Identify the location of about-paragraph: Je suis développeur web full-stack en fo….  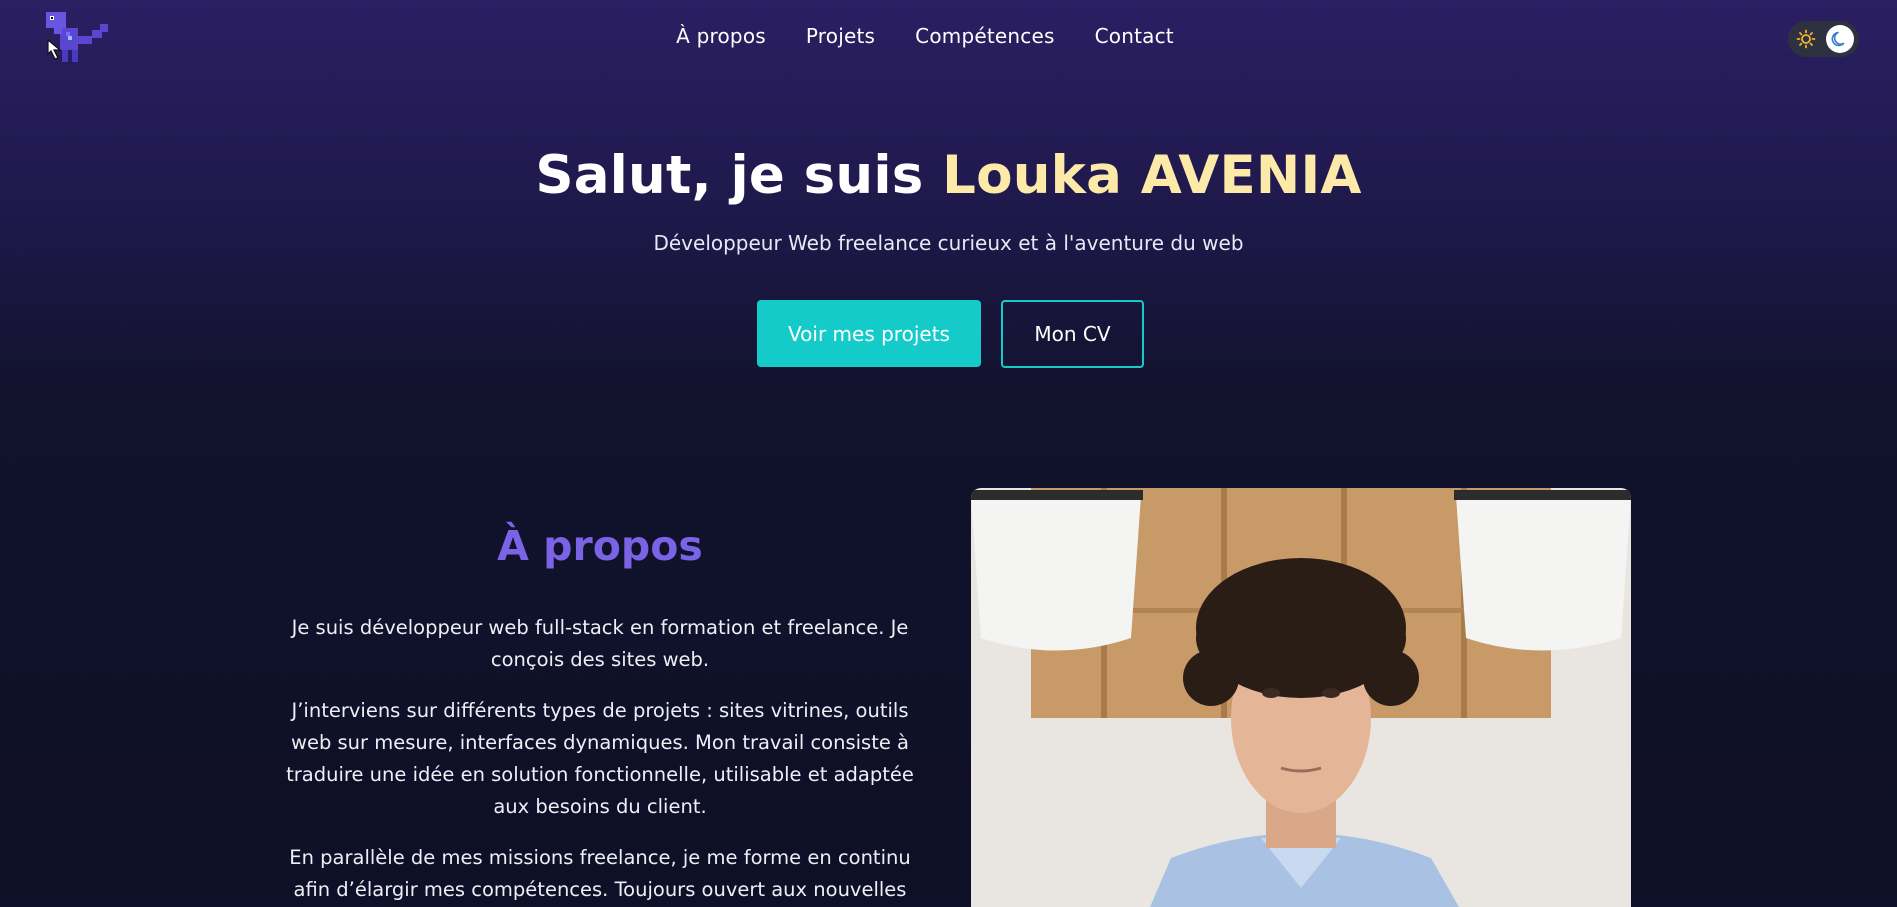
(600, 643).